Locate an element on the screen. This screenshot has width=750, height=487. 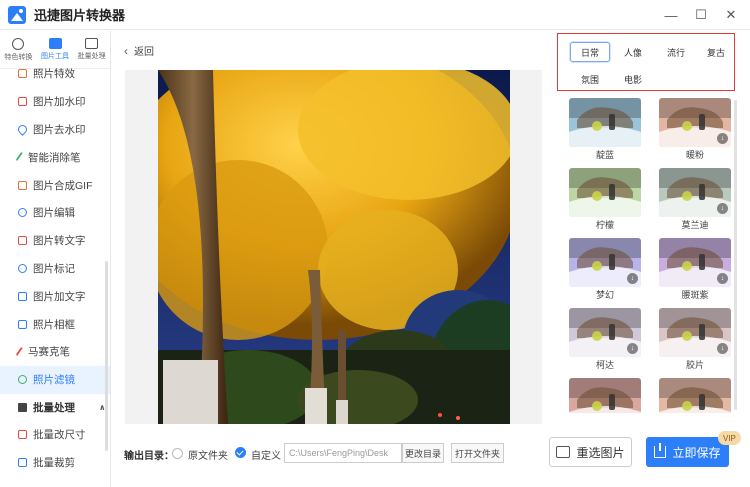
sidebar-item-label: 批量改尺寸 is located at coordinates (59, 434).